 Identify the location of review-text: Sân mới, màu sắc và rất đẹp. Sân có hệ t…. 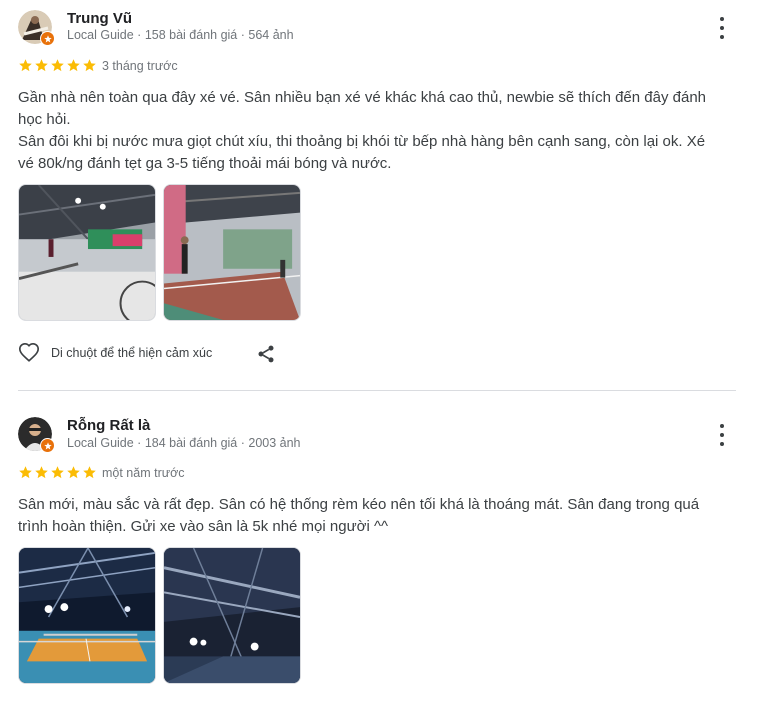
(378, 516).